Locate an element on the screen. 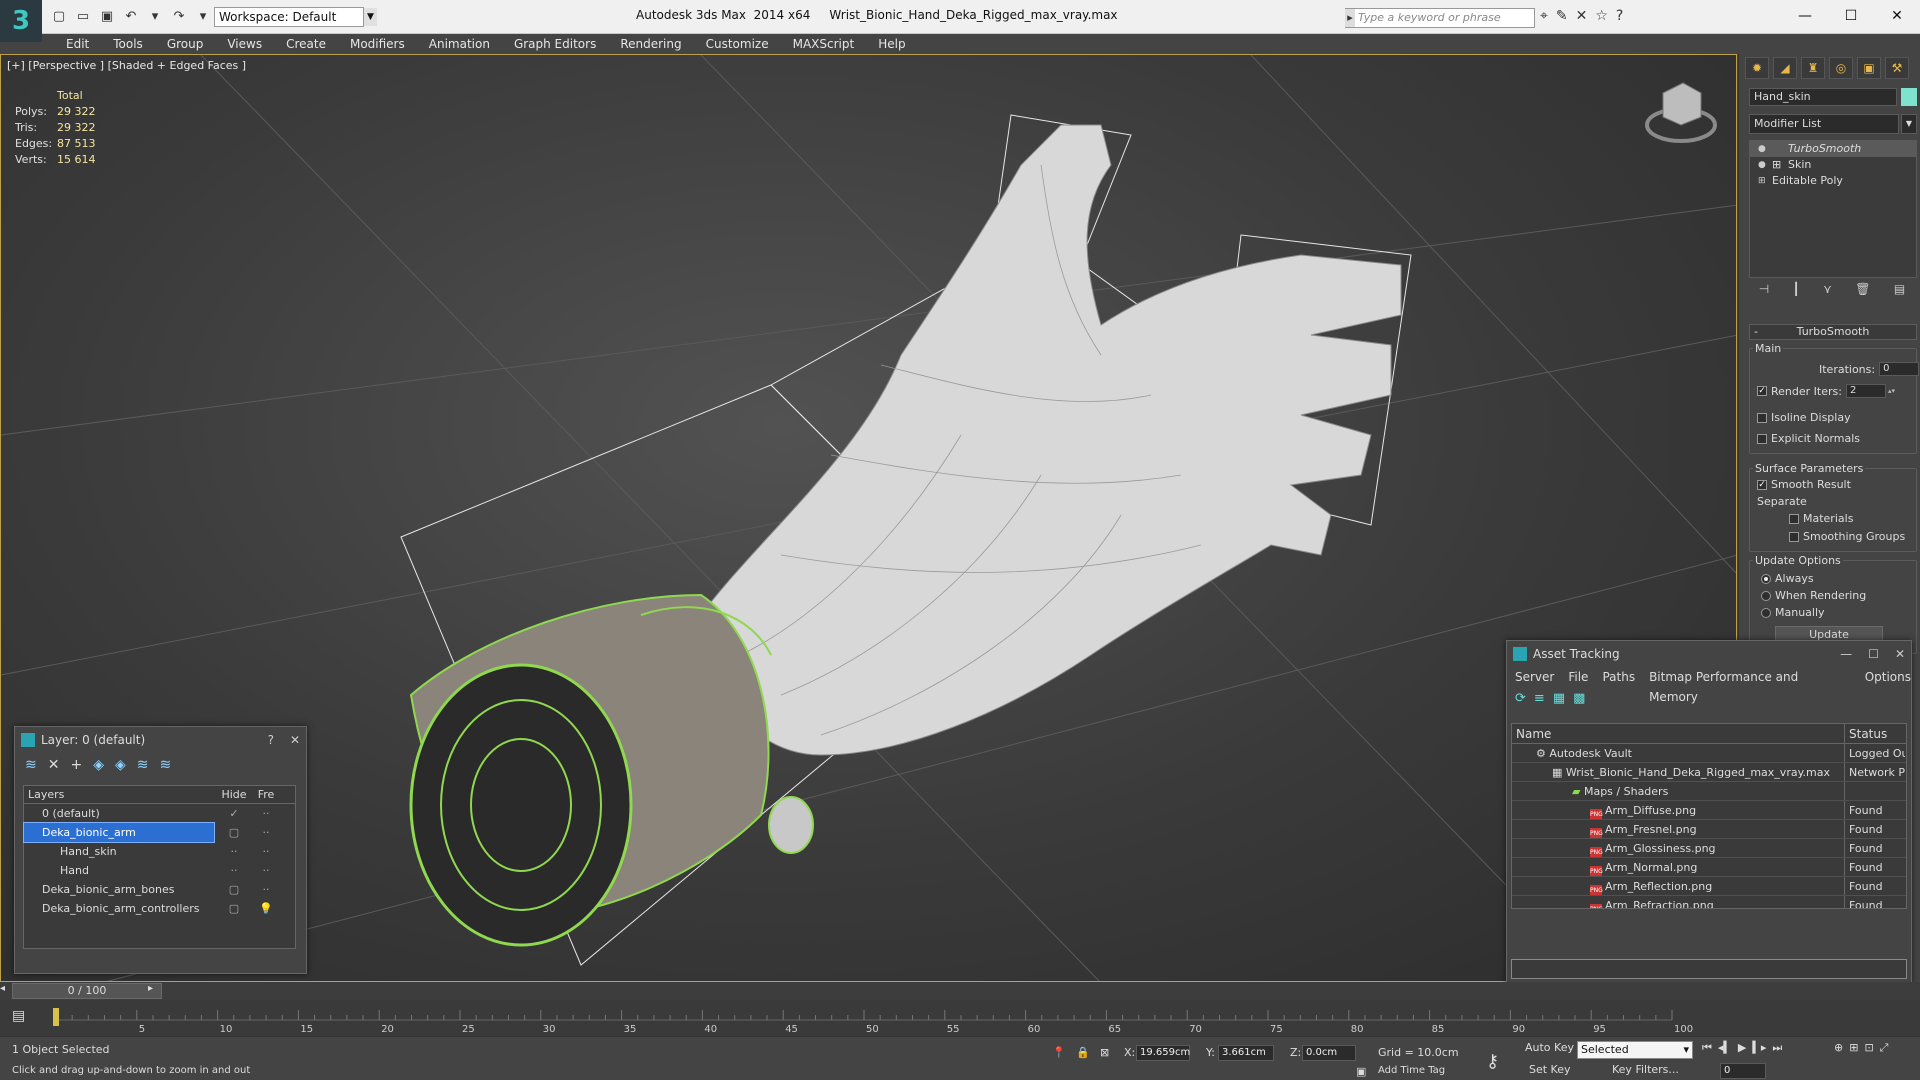 Image resolution: width=1920 pixels, height=1080 pixels. zoom-icon: ⊕ is located at coordinates (1838, 1048).